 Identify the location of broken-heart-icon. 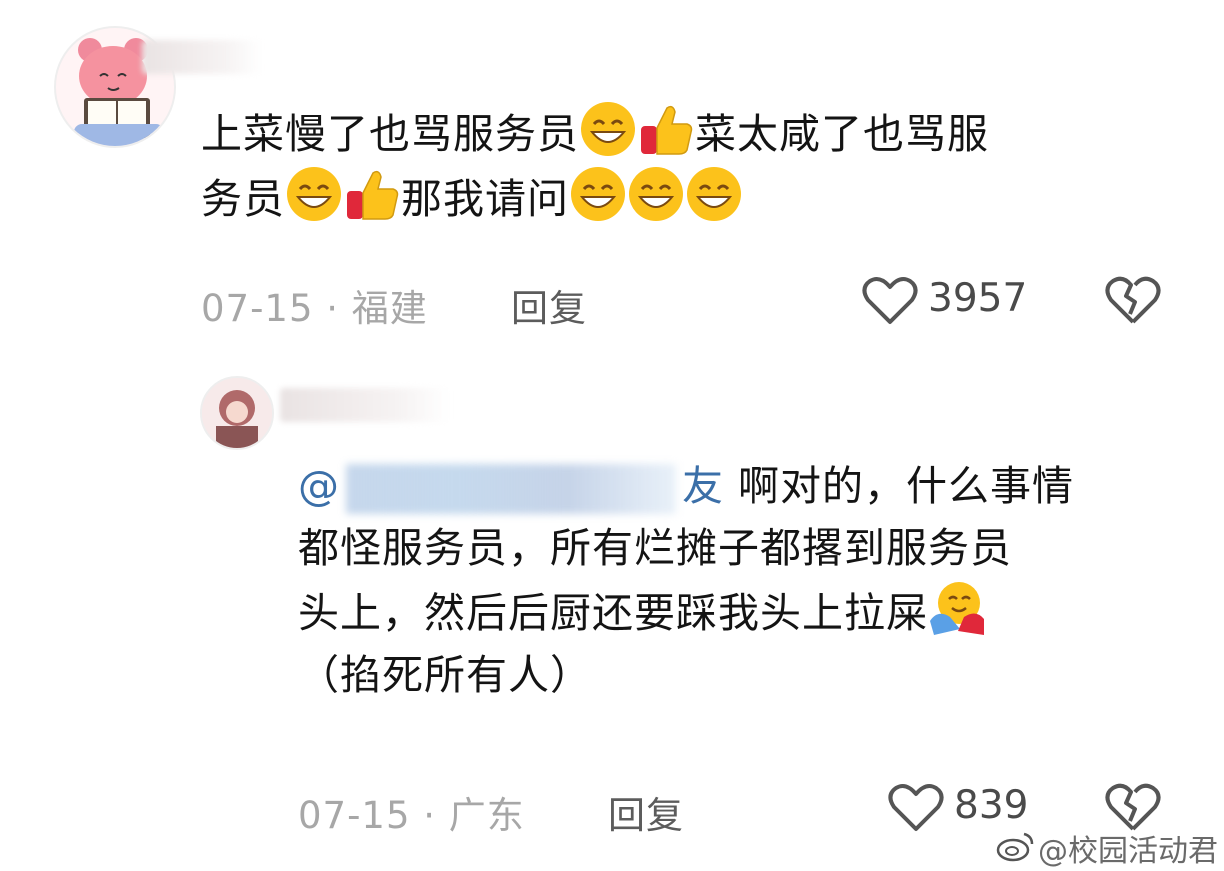
(1133, 303).